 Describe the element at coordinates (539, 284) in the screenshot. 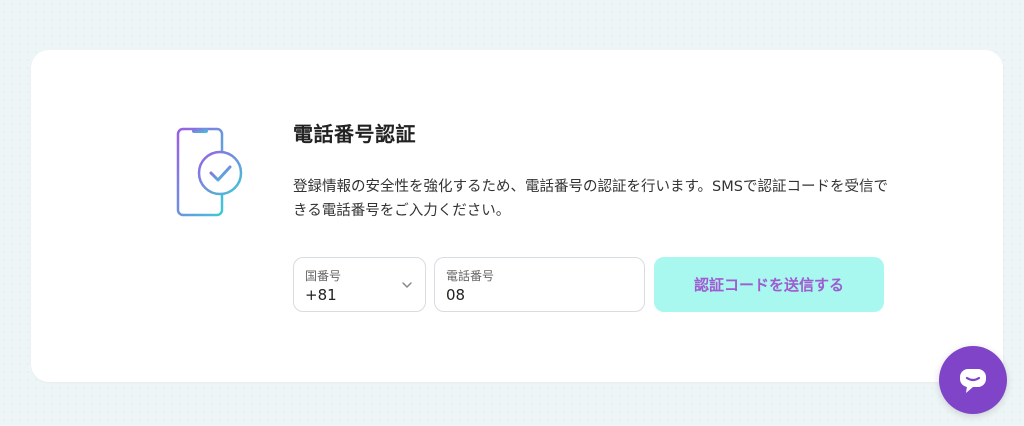

I see `phone-number-field: 電話番号 08` at that location.